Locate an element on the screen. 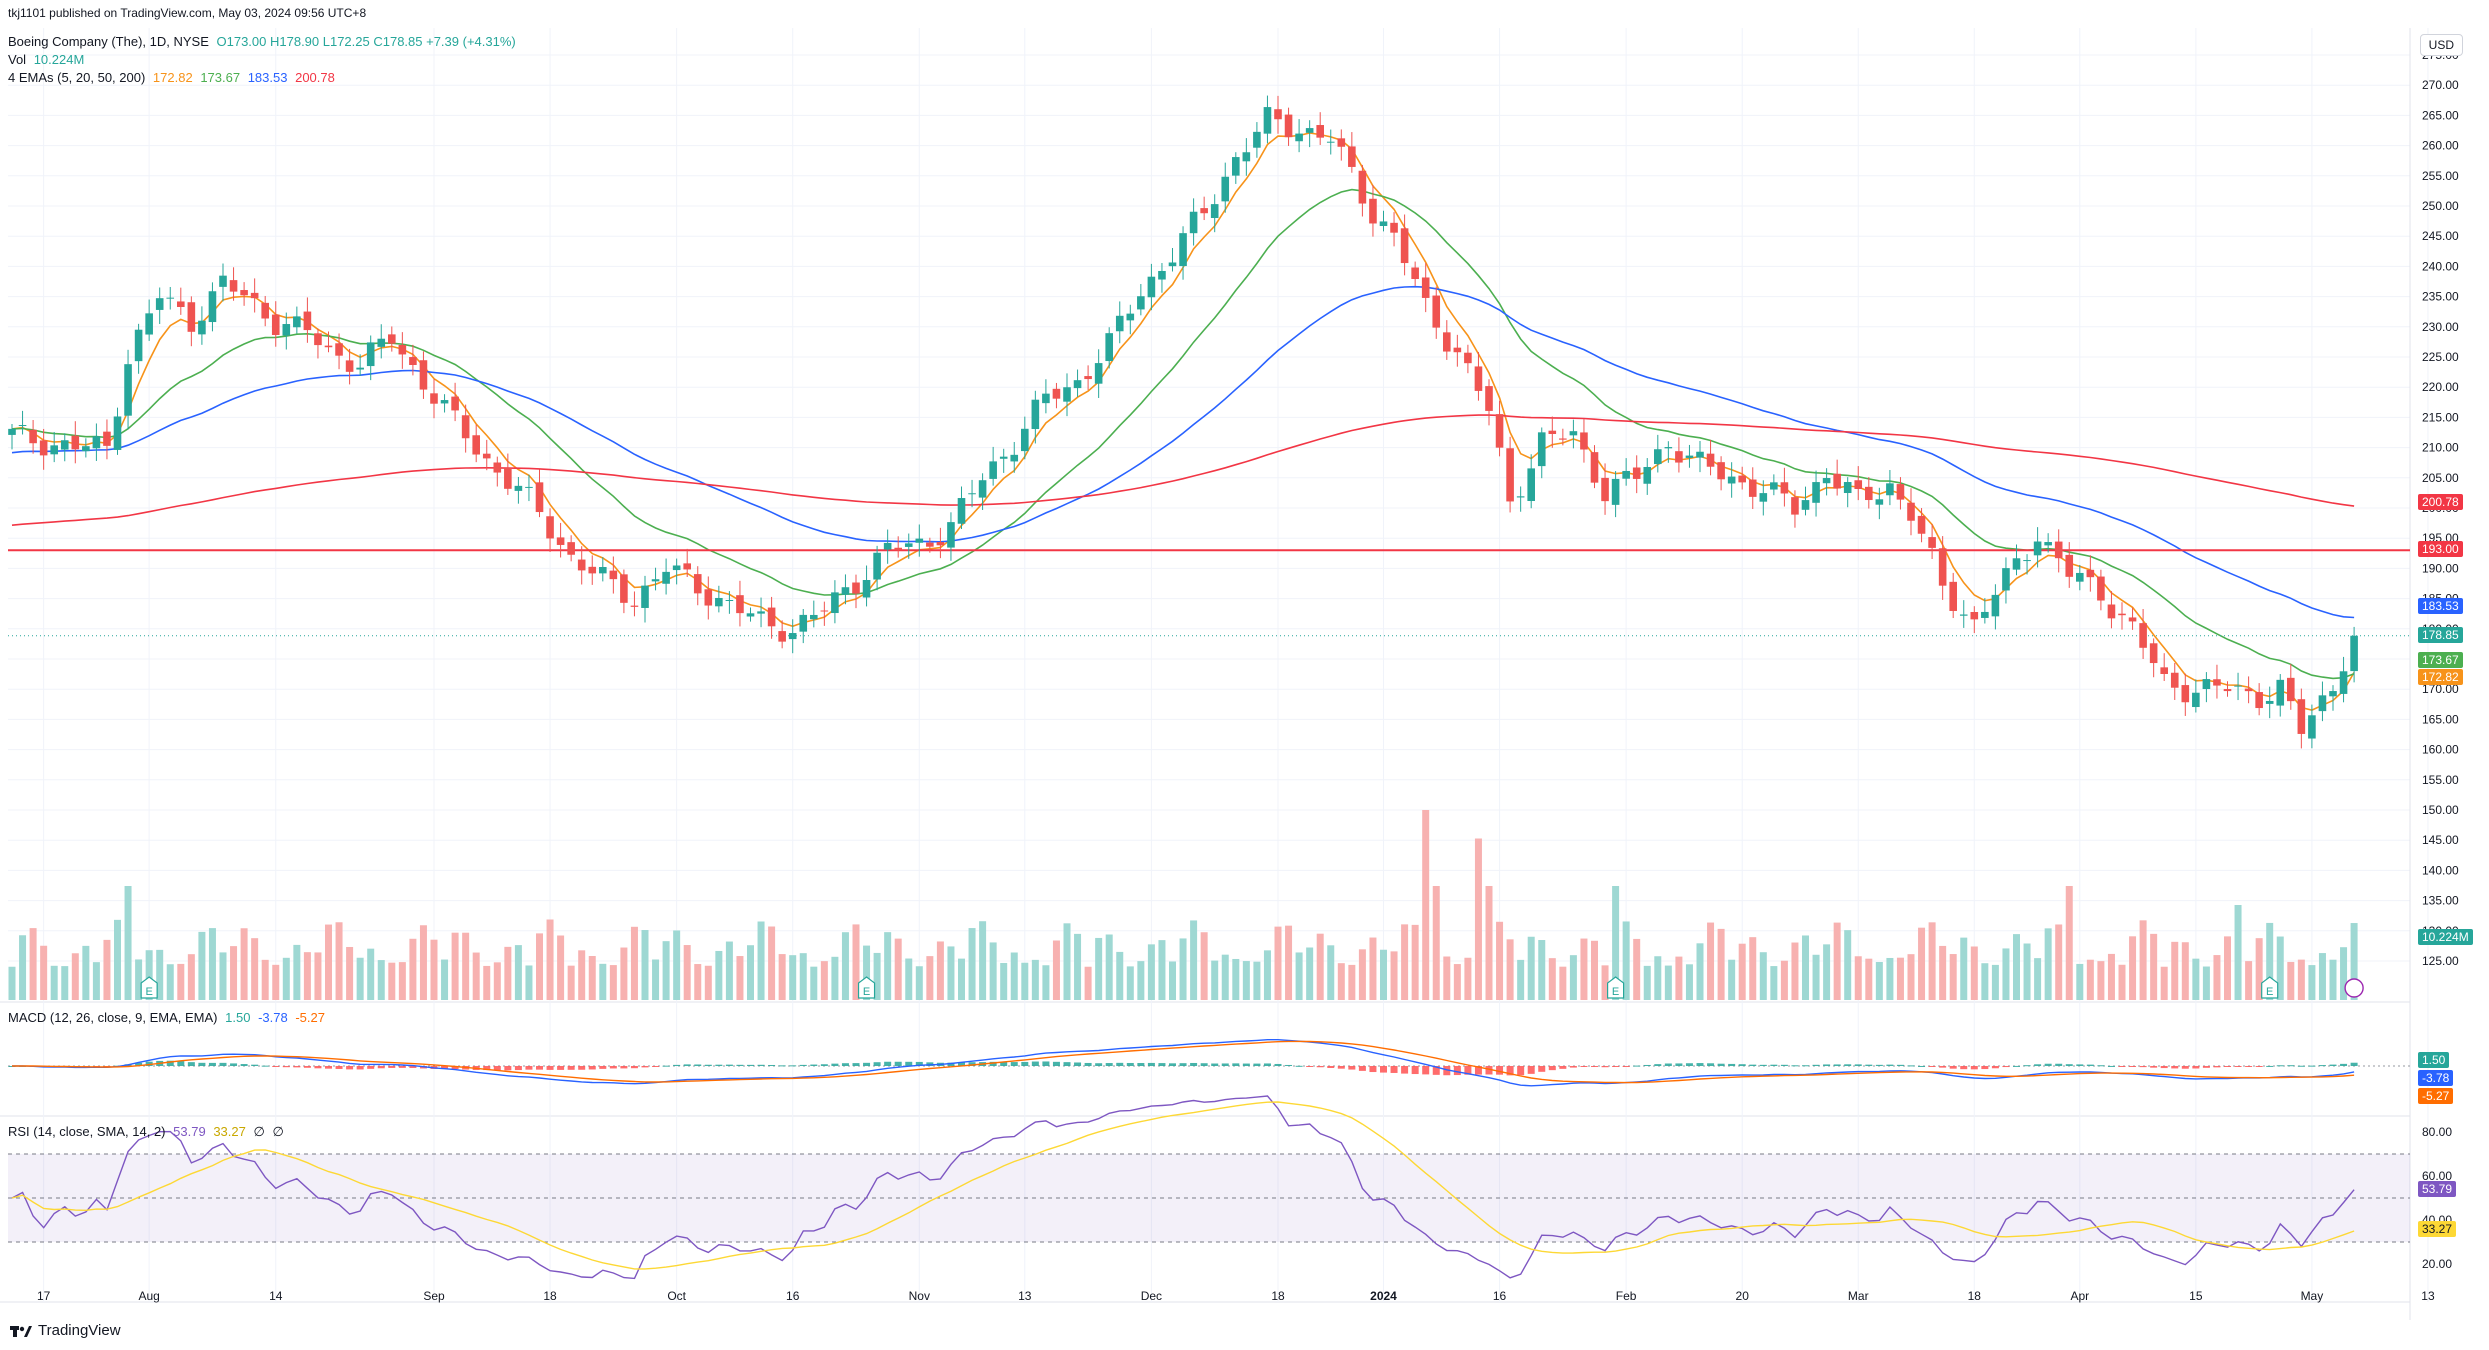  rsi-extra-1: ∅ is located at coordinates (259, 1131).